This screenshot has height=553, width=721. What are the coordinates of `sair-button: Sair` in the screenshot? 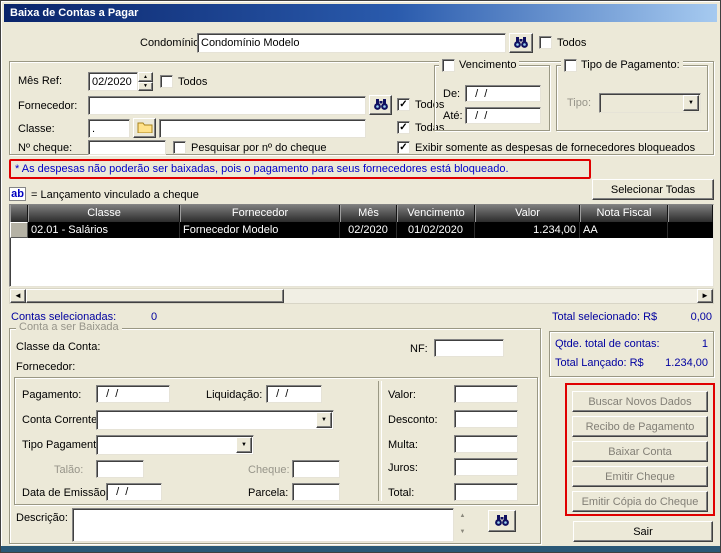 It's located at (643, 531).